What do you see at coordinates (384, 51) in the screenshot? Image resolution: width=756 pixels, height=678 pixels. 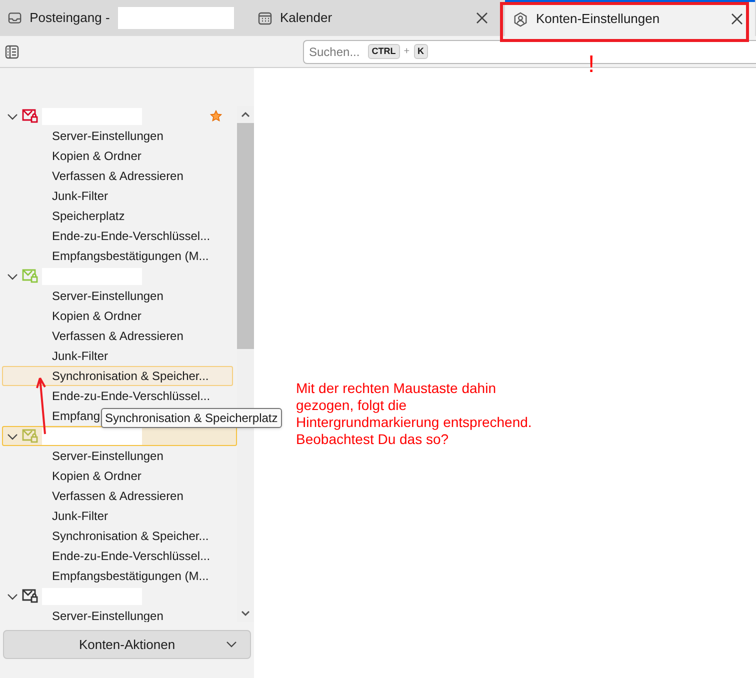 I see `key-cap: CTRL` at bounding box center [384, 51].